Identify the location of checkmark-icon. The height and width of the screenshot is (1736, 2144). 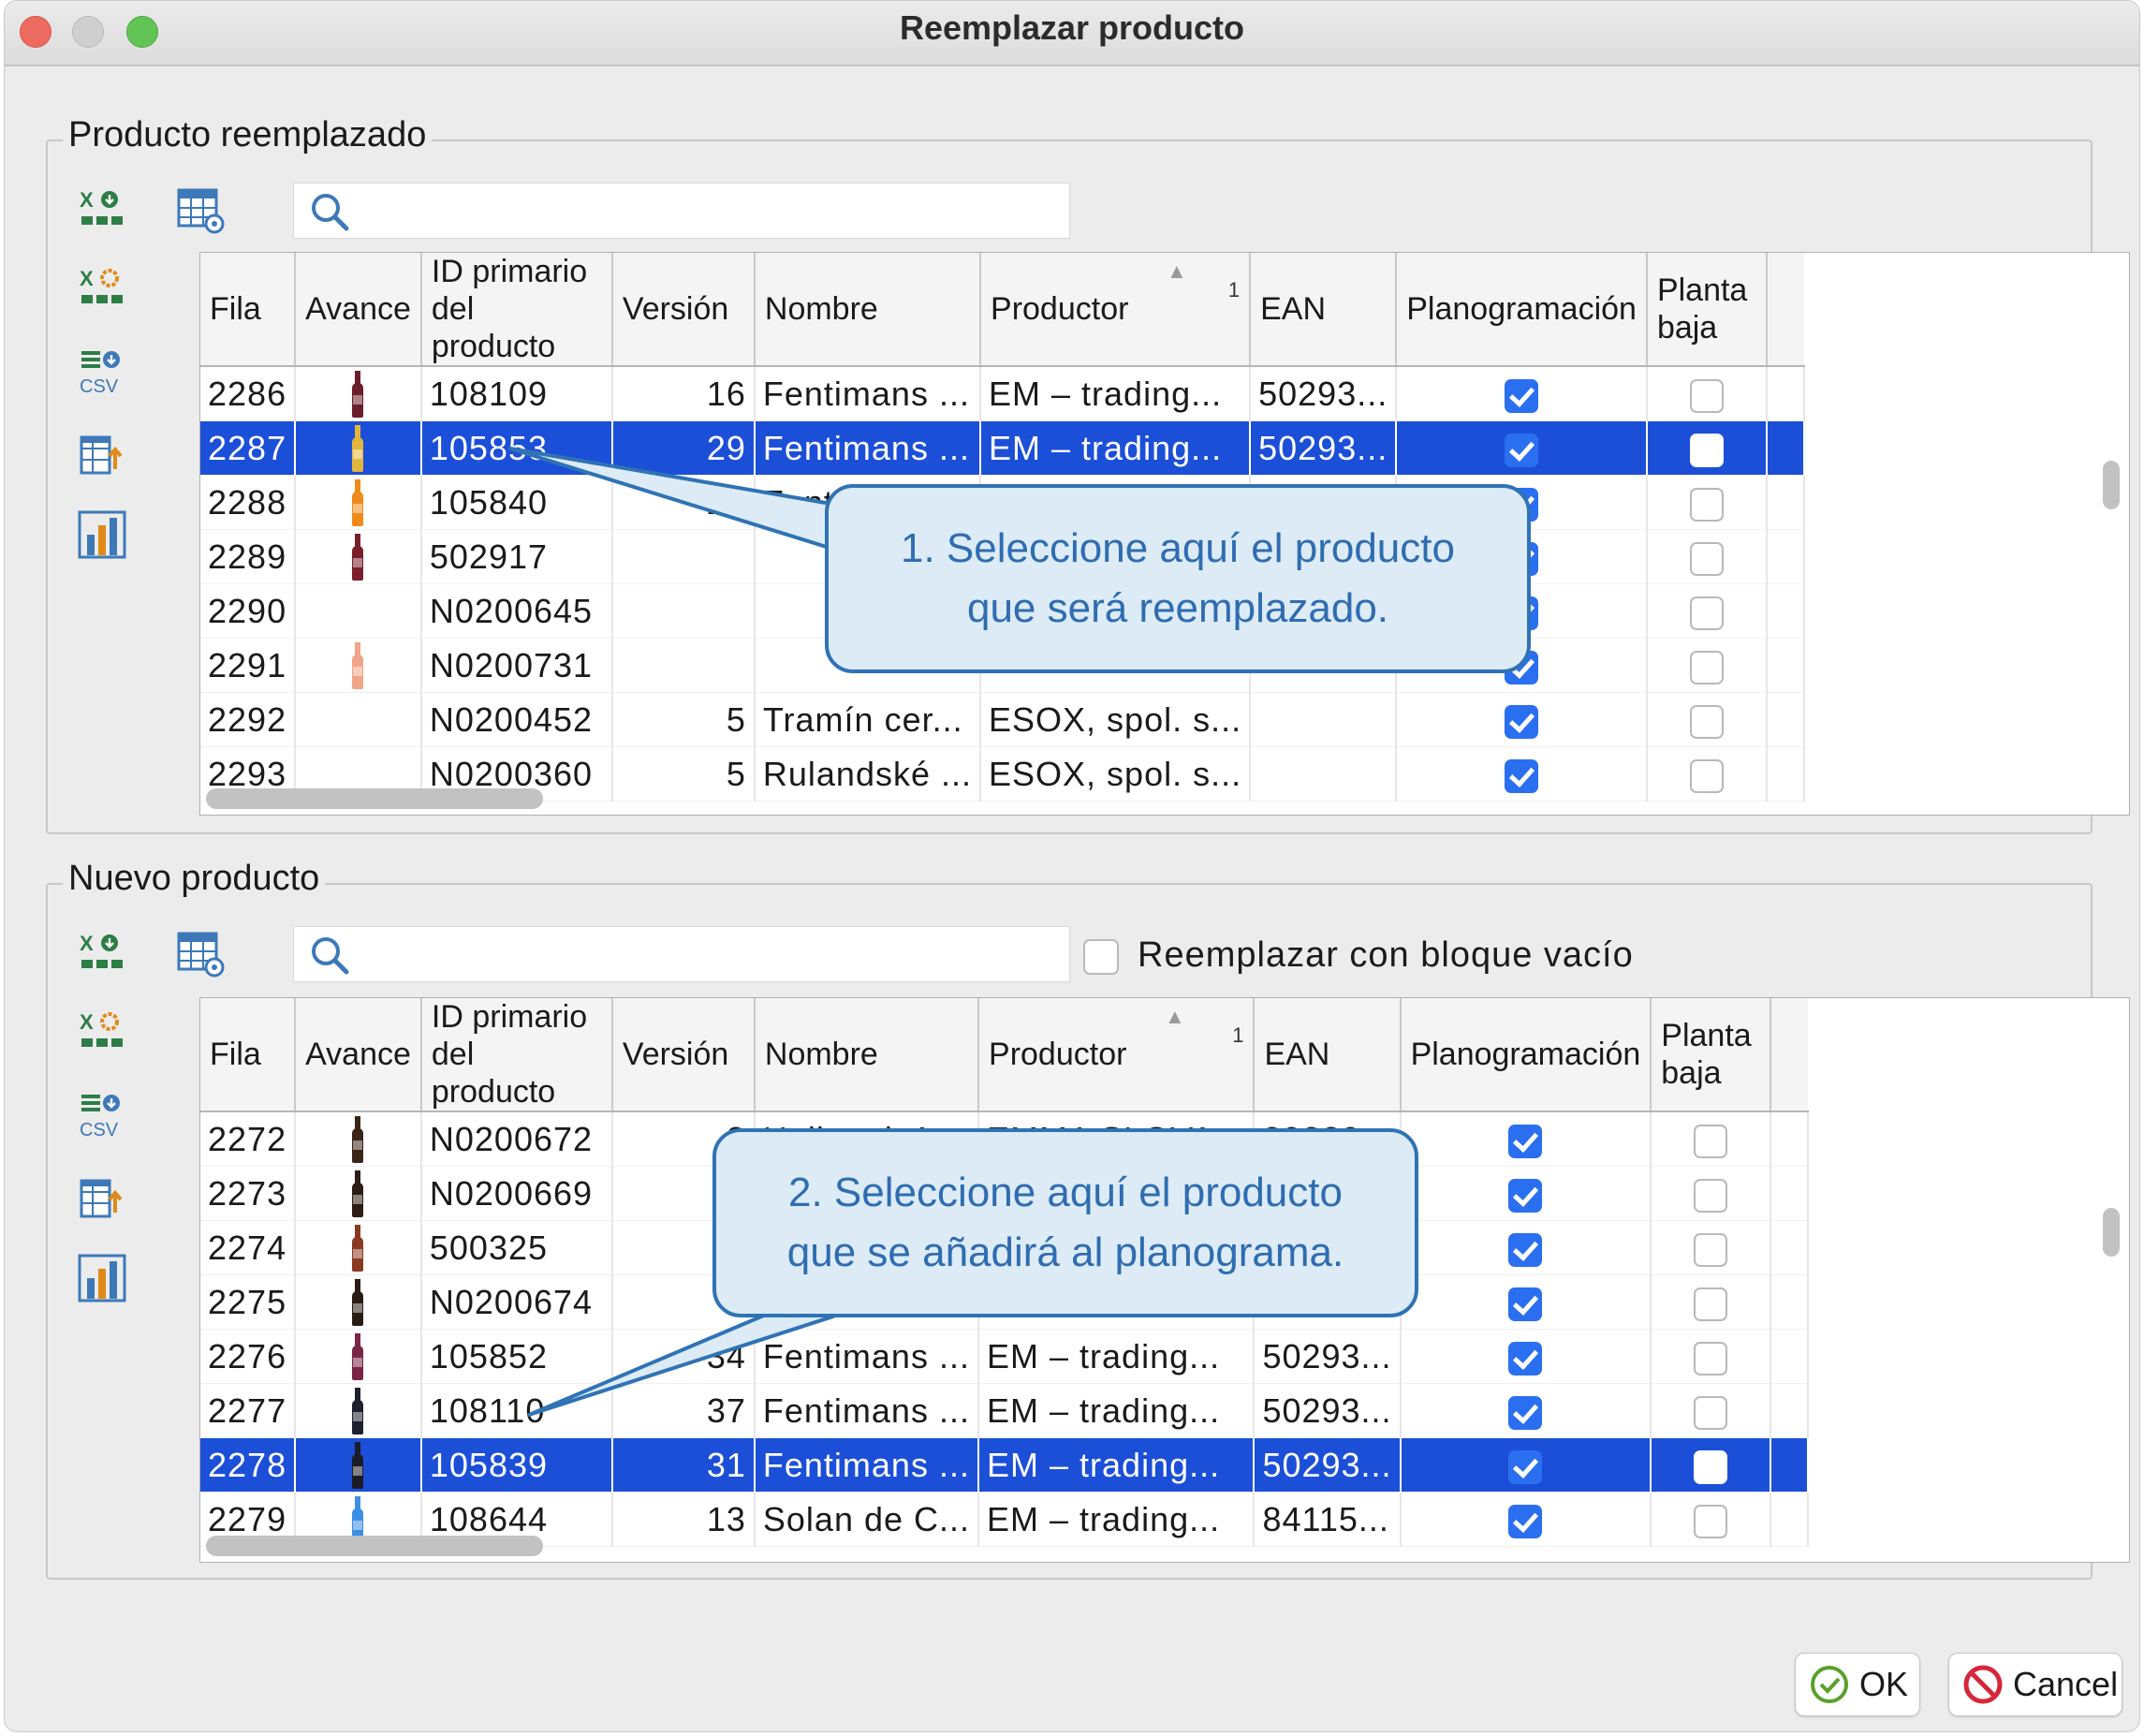
(1830, 1684).